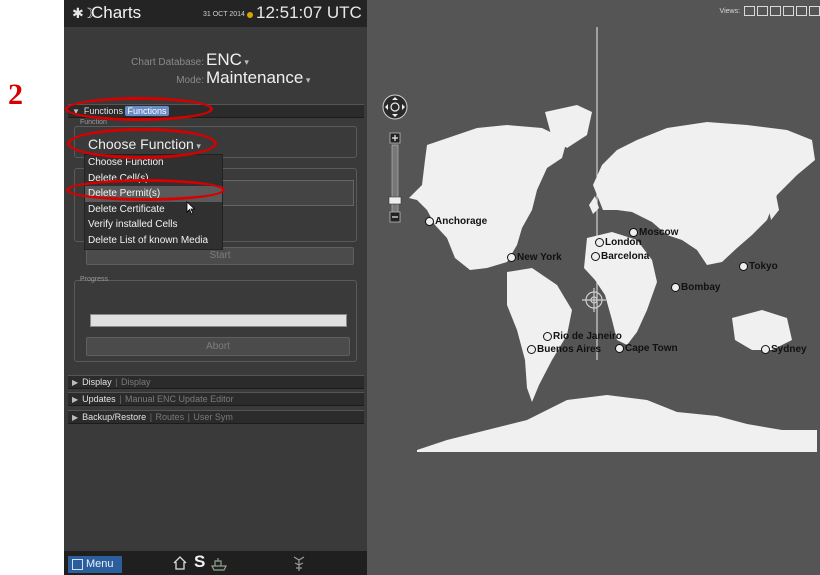 The image size is (820, 575). Describe the element at coordinates (219, 563) in the screenshot. I see `ship-icon` at that location.